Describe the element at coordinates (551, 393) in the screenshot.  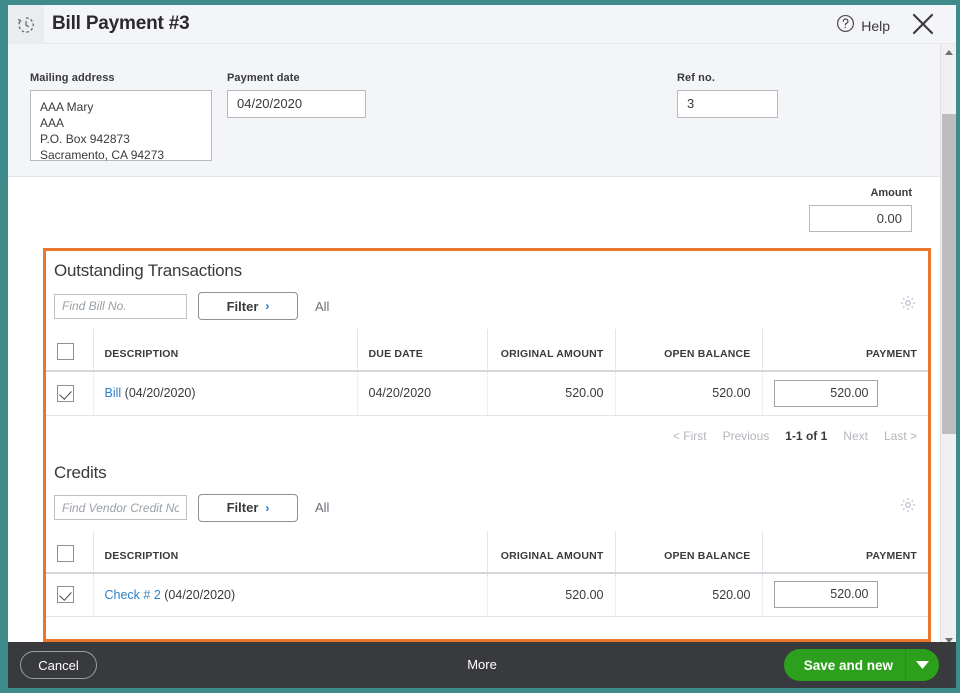
I see `outstanding-row-original-amount: 520.00` at that location.